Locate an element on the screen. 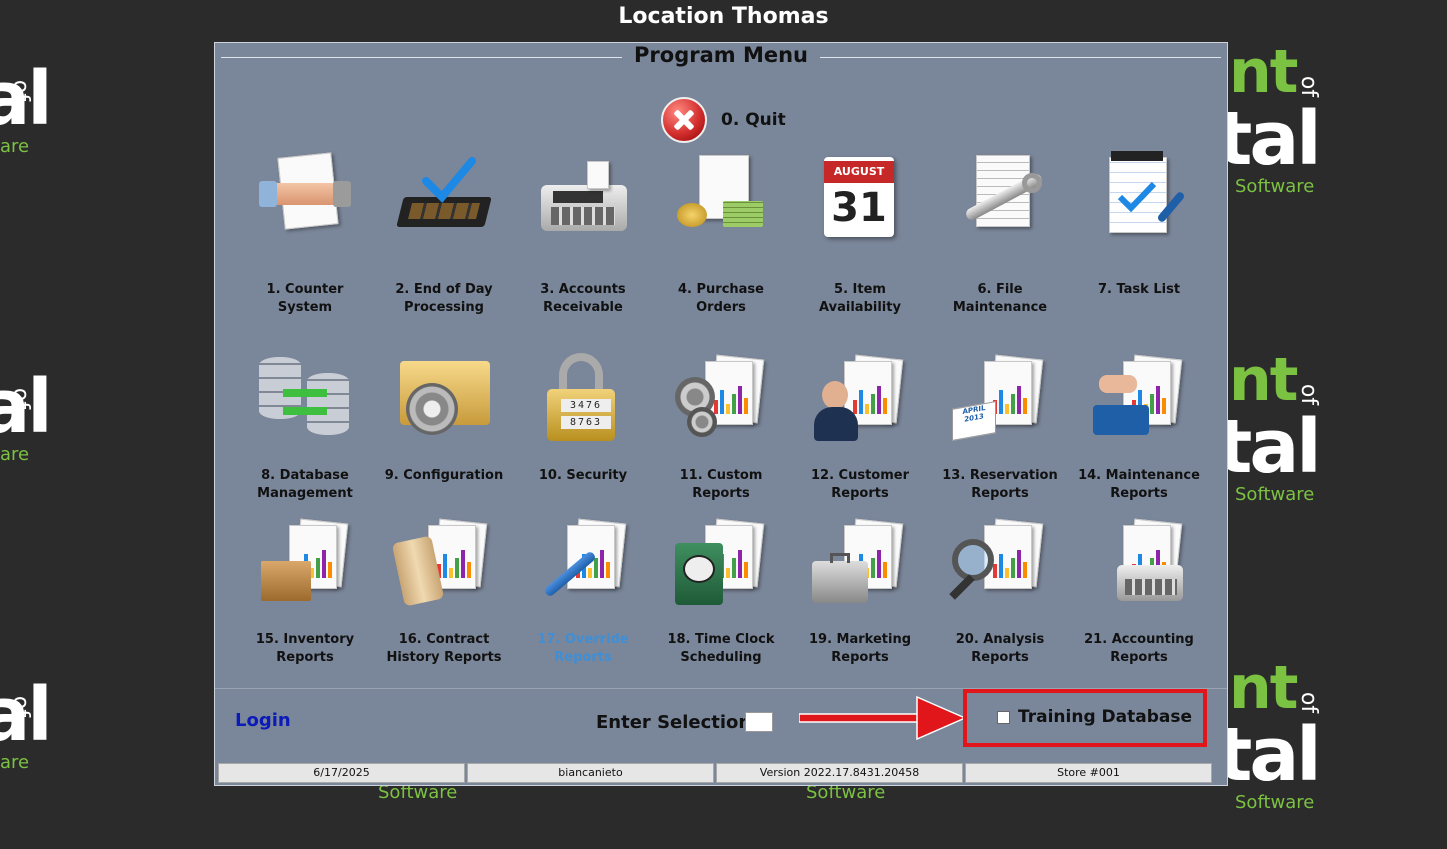 The width and height of the screenshot is (1447, 849). menu-item-10: 3476 8763 10. Security is located at coordinates (583, 417).